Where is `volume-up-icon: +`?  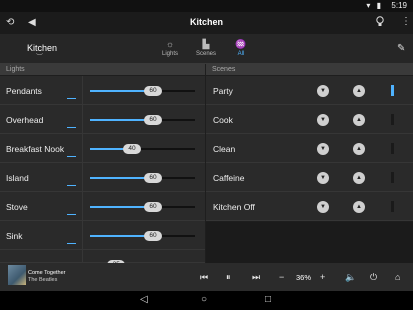
volume-up-icon: + is located at coordinates (322, 277).